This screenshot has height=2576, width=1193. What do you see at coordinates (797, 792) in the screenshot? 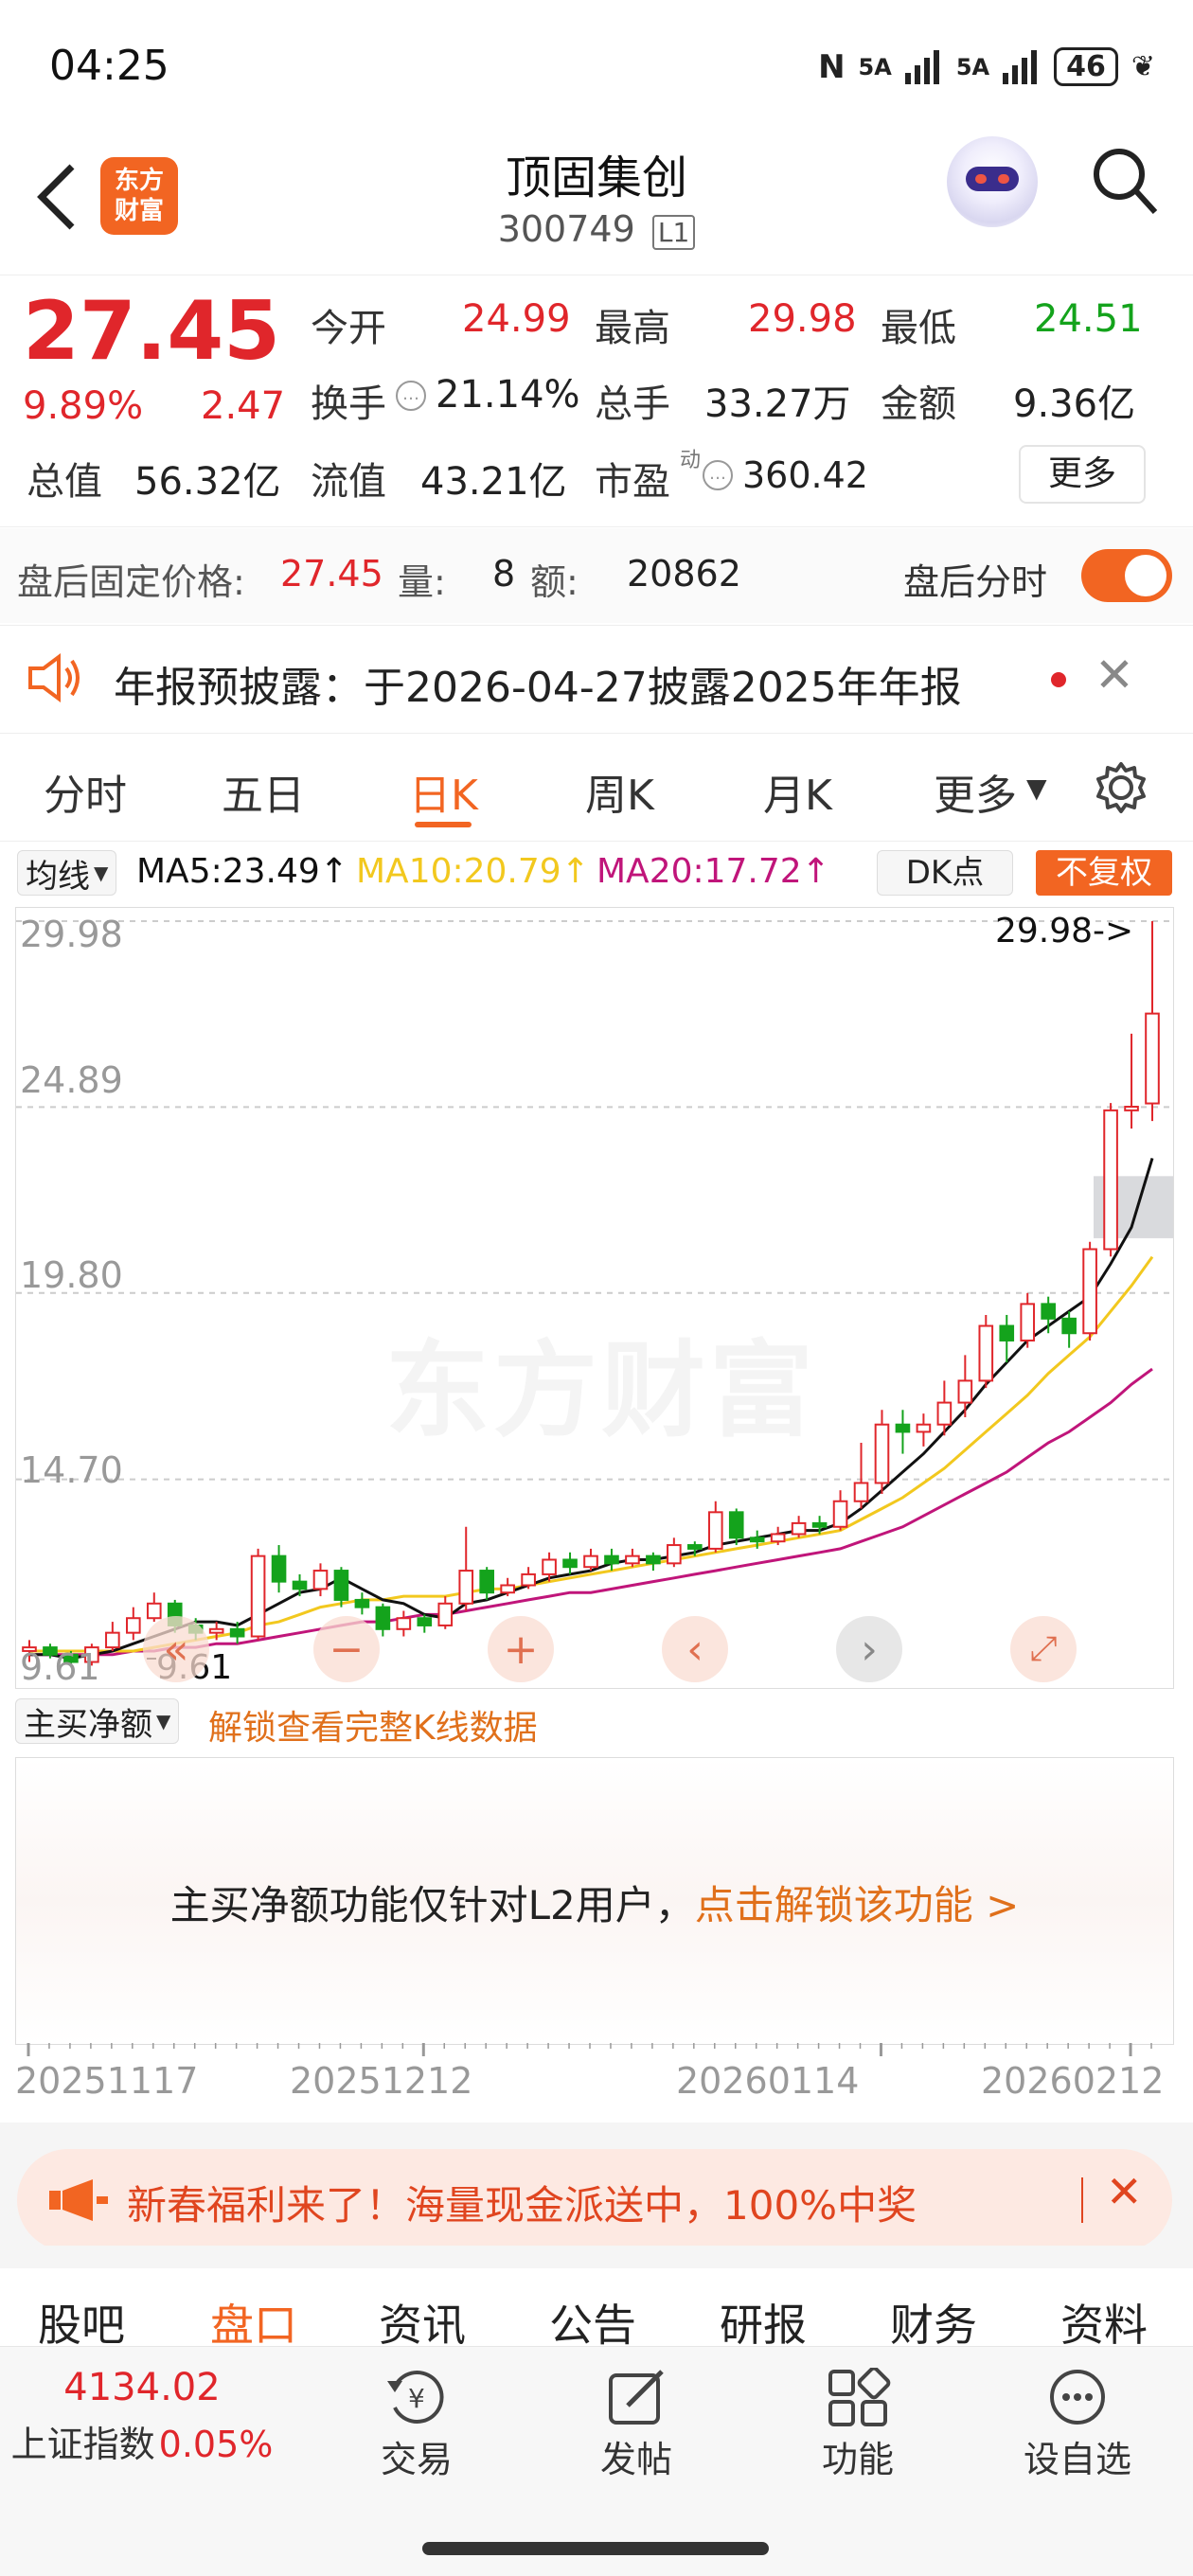
I see `tab-monthly-k: 月K` at bounding box center [797, 792].